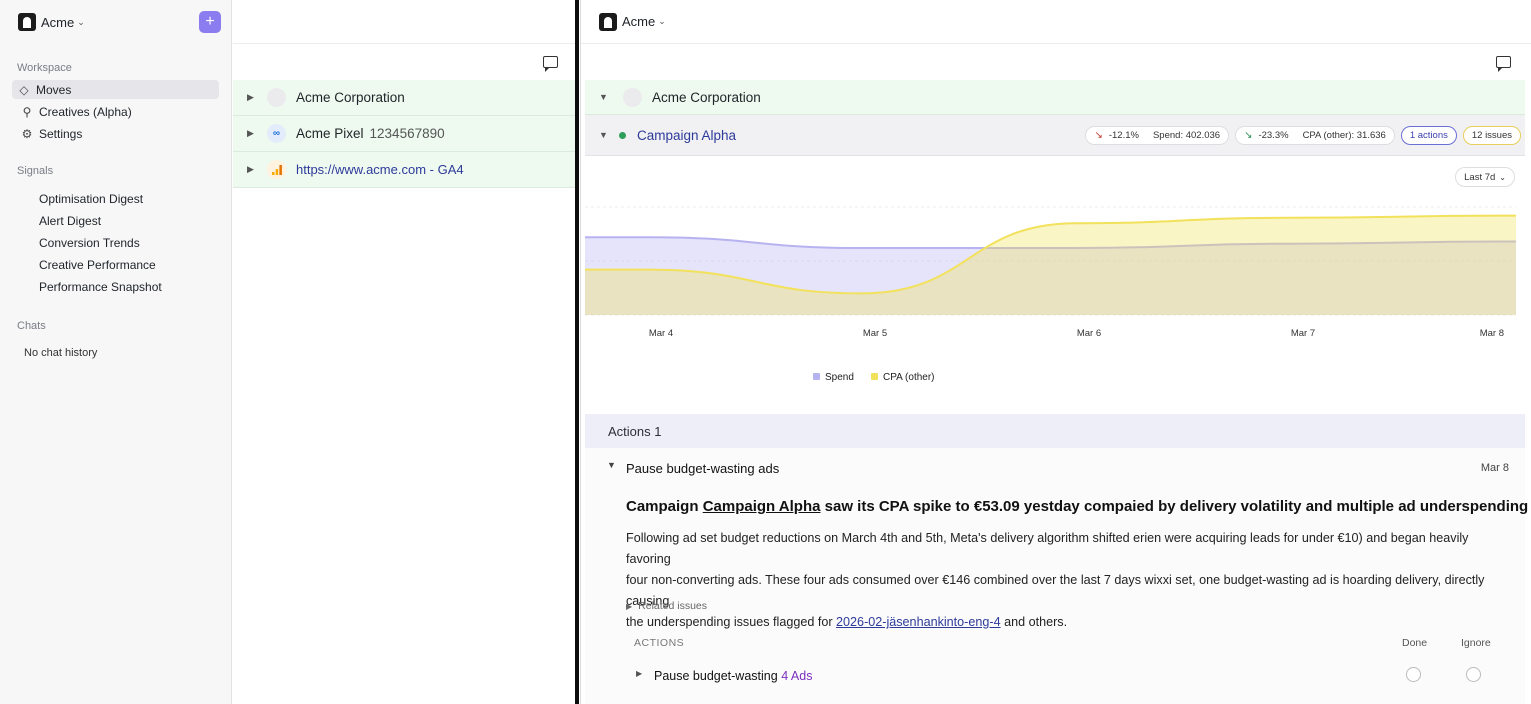 This screenshot has width=1531, height=704. I want to click on x-tick-label: Mar 4, so click(661, 333).